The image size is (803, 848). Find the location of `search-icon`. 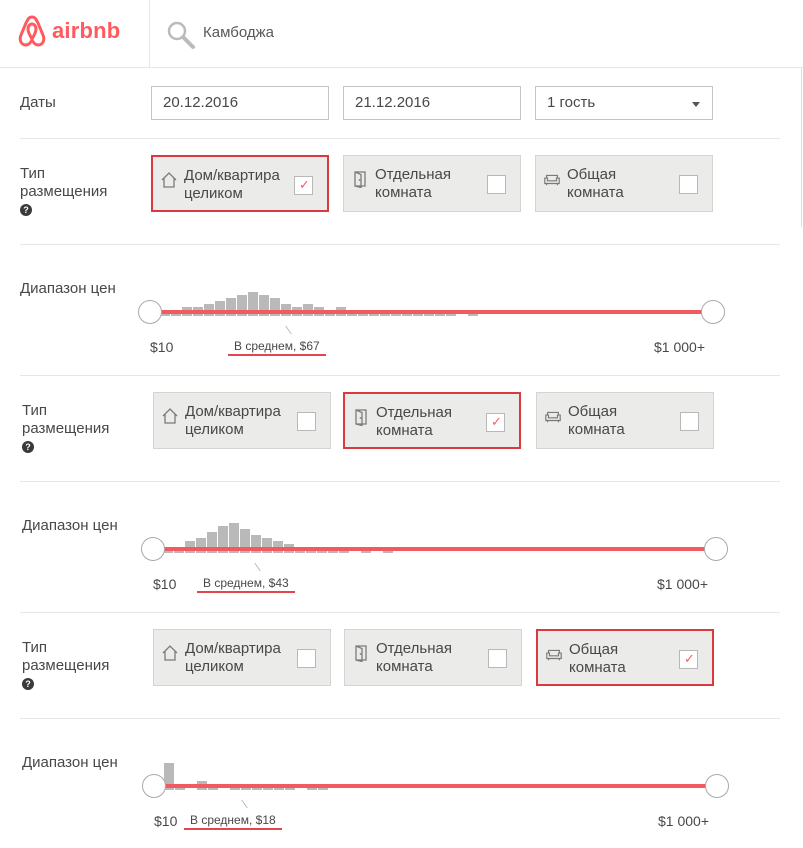

search-icon is located at coordinates (181, 37).